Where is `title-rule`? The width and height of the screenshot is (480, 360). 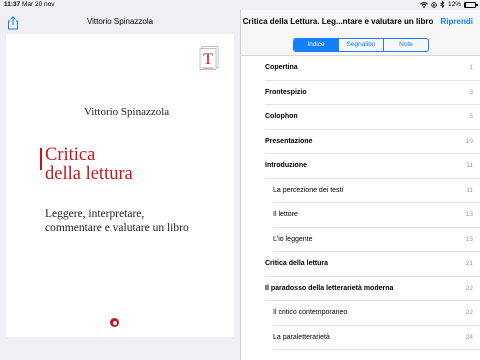
title-rule is located at coordinates (41, 159).